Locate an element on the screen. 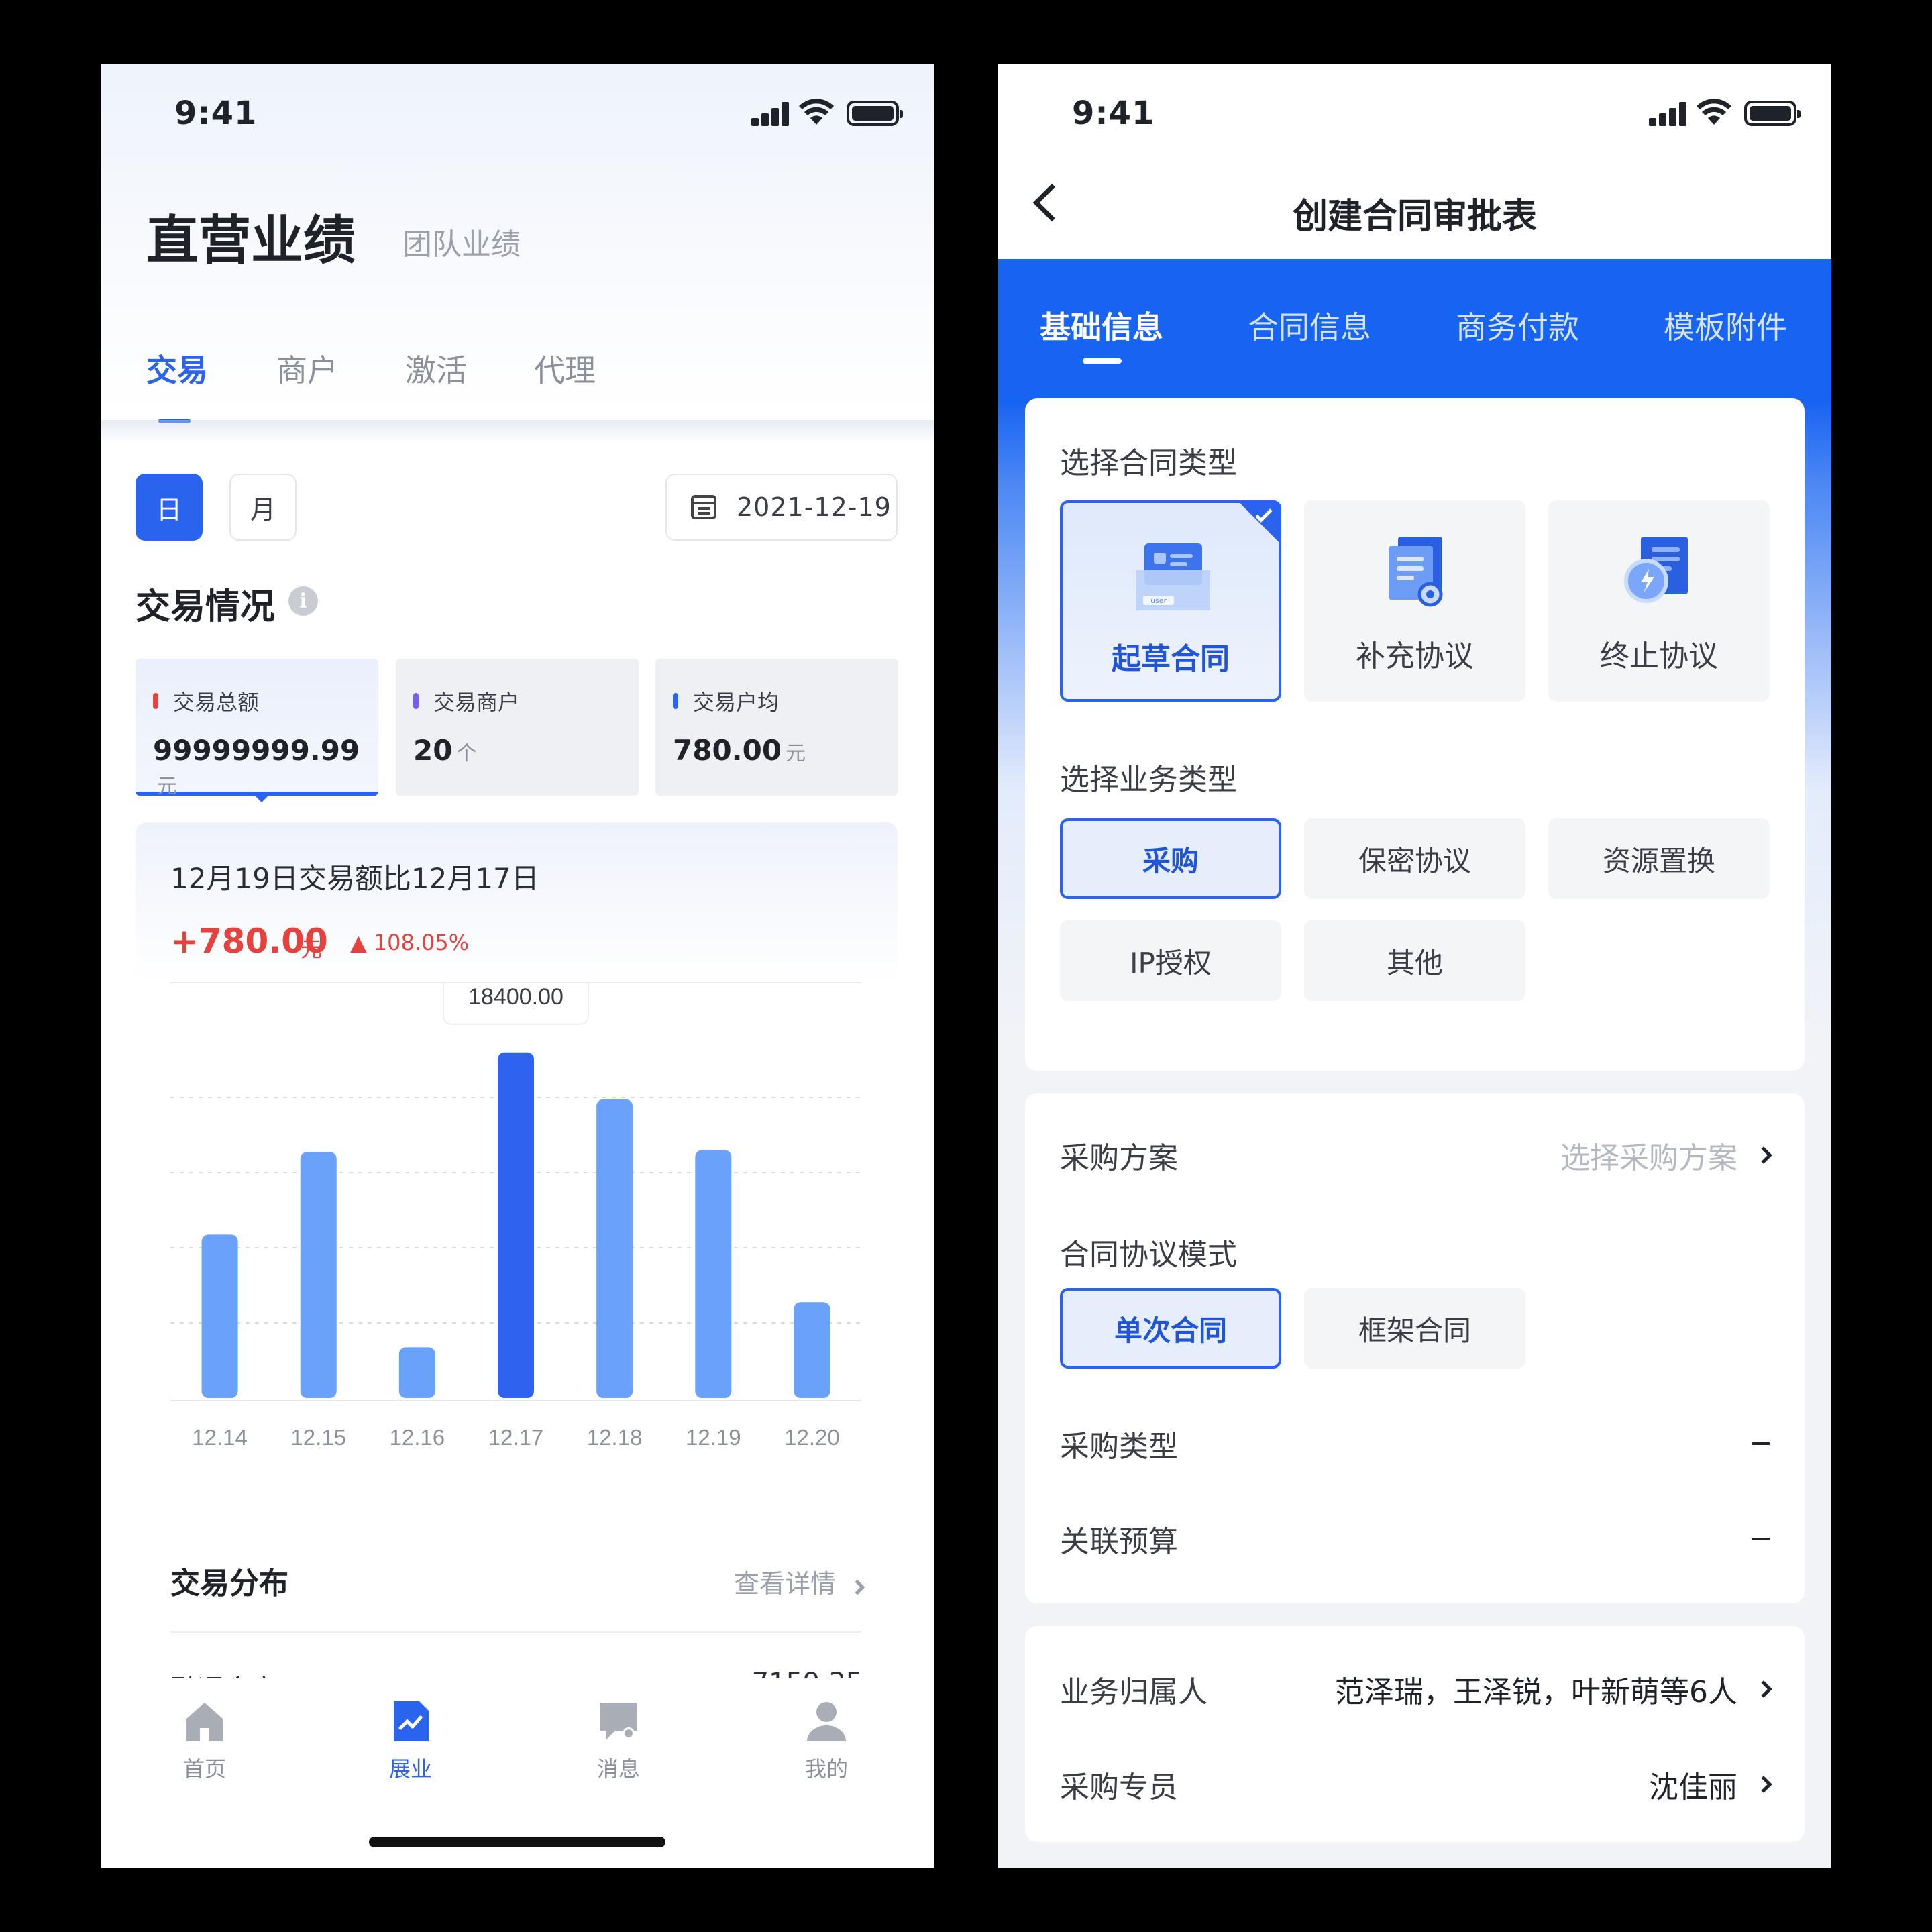 The width and height of the screenshot is (1932, 1932). tab-agent: 代理 is located at coordinates (565, 368).